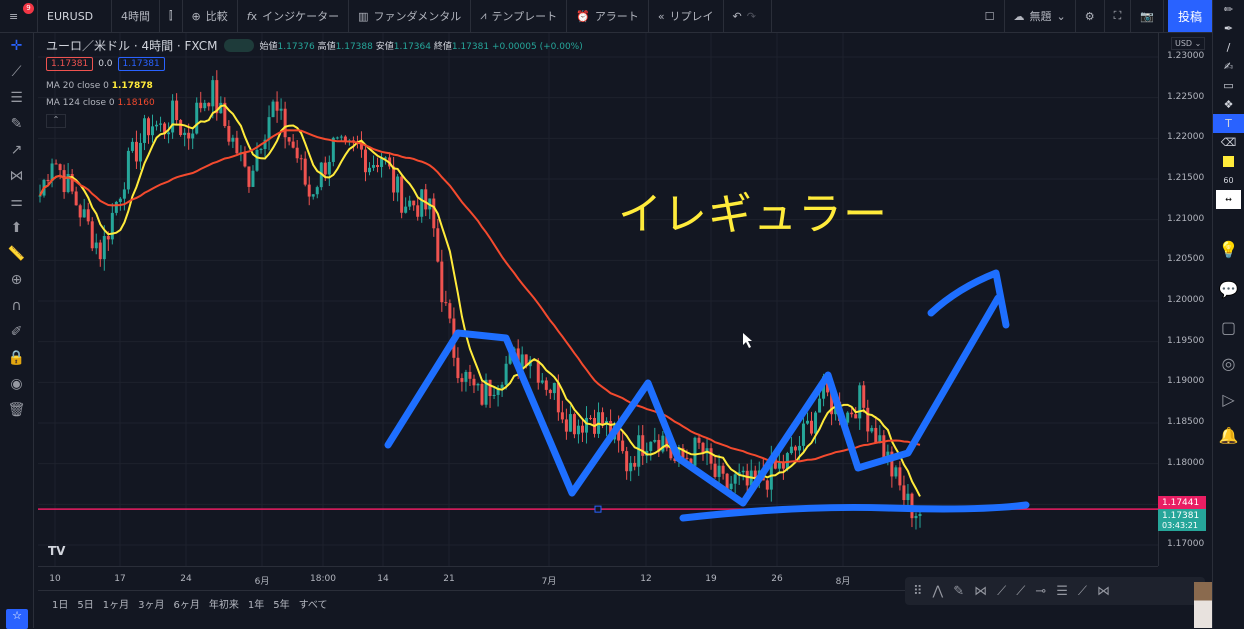 Image resolution: width=1244 pixels, height=629 pixels. I want to click on channel-icon: ☰, so click(1062, 591).